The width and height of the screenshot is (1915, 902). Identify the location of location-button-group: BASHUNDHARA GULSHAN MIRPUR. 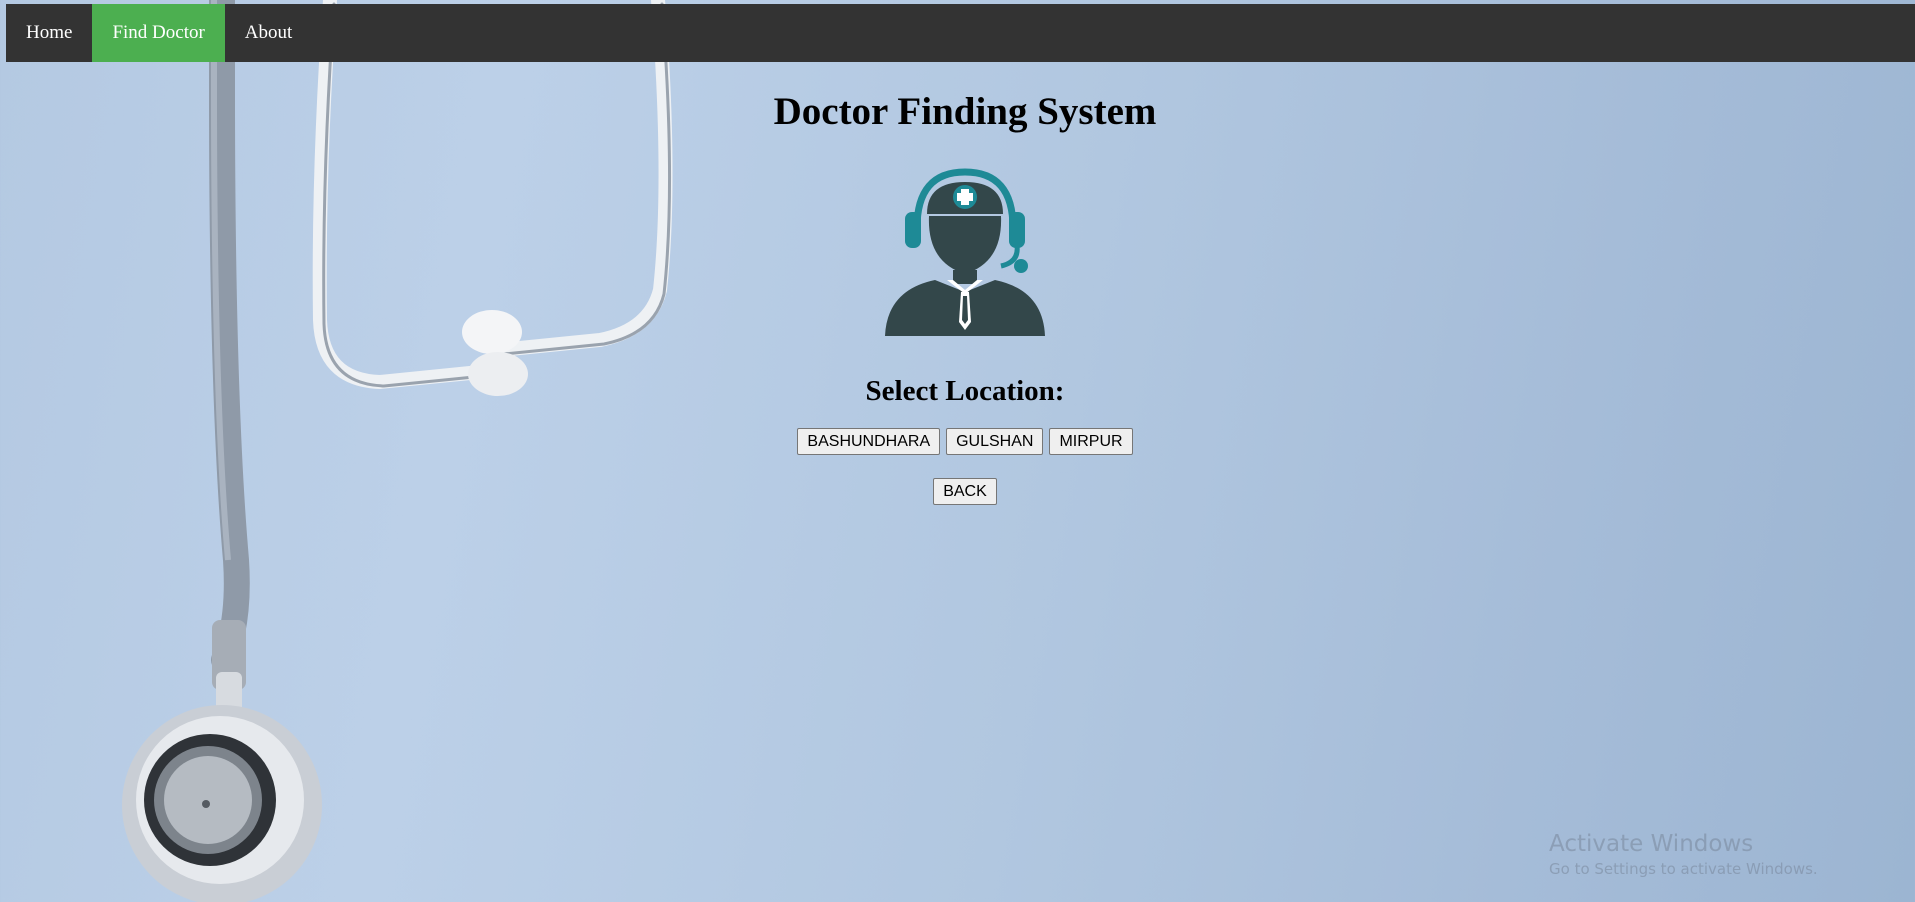
(957, 441).